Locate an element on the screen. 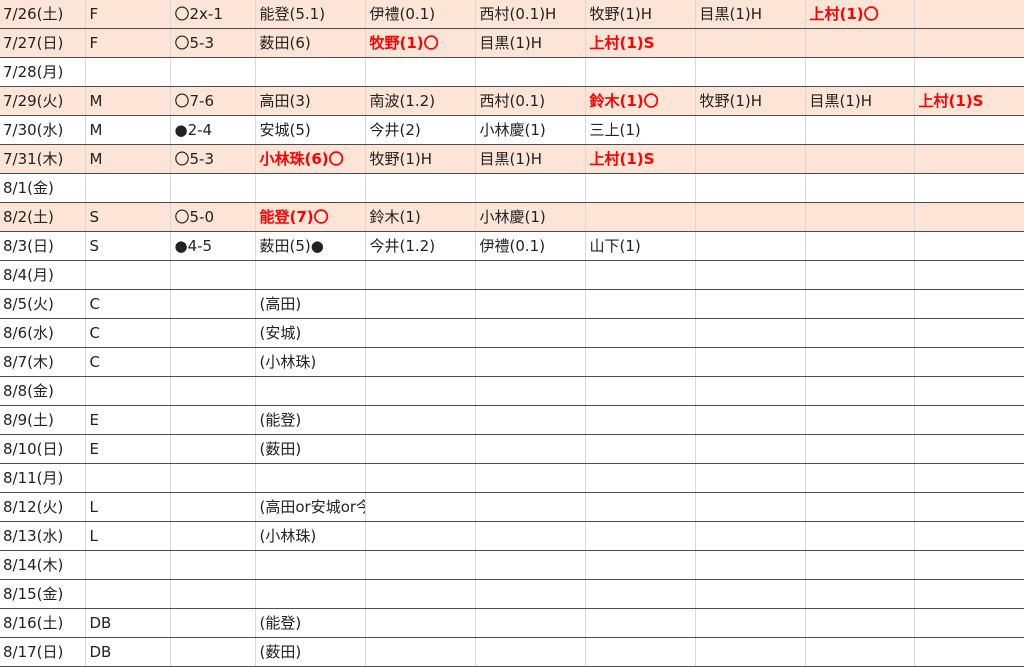 This screenshot has width=1024, height=667. date-cell: 8/9(土) is located at coordinates (43, 420).